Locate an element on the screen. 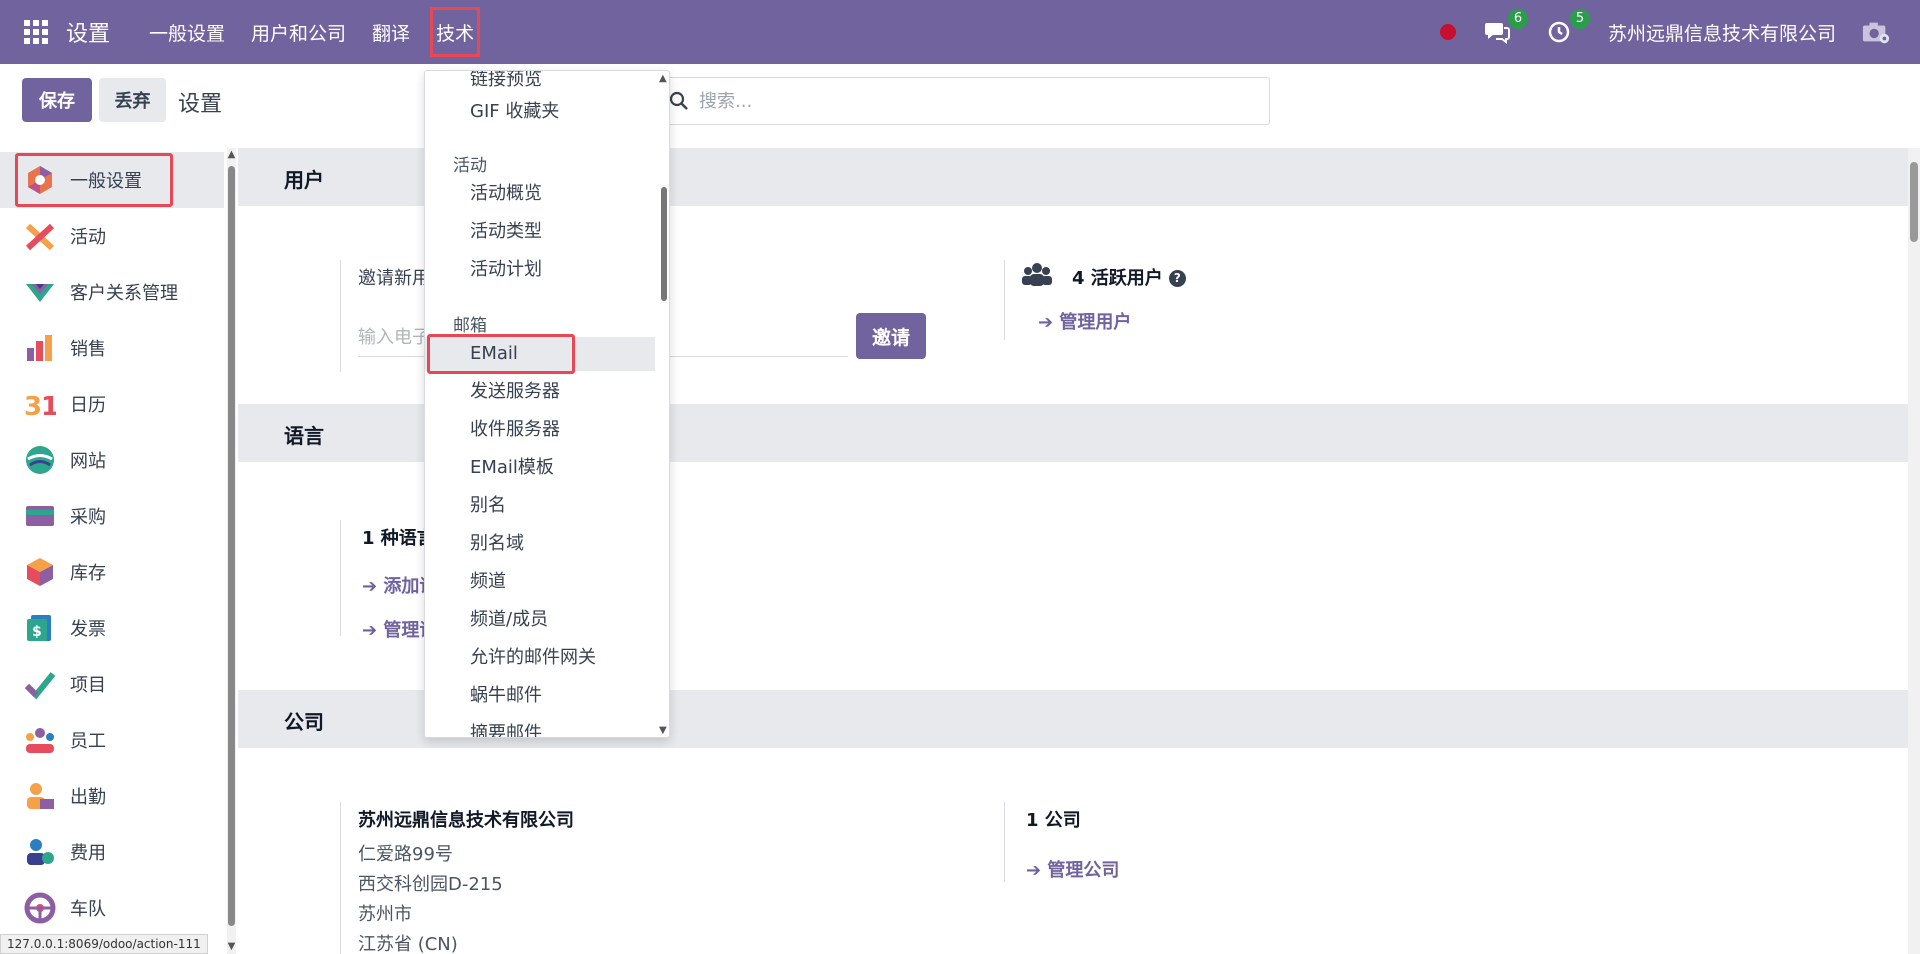 The width and height of the screenshot is (1920, 954). company-address-line: 苏州市 is located at coordinates (385, 914).